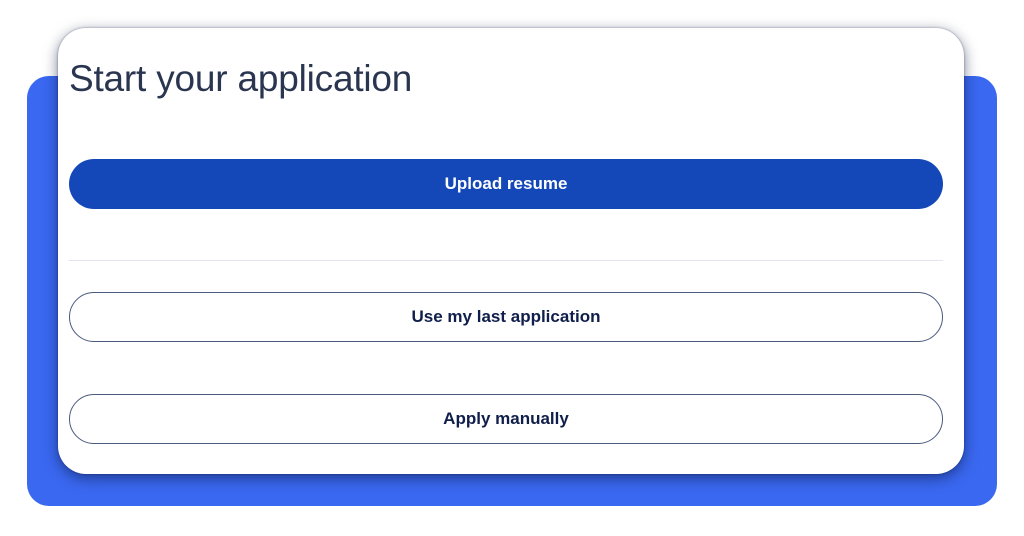 Image resolution: width=1024 pixels, height=536 pixels. I want to click on apply-manually-button: Apply manually, so click(506, 419).